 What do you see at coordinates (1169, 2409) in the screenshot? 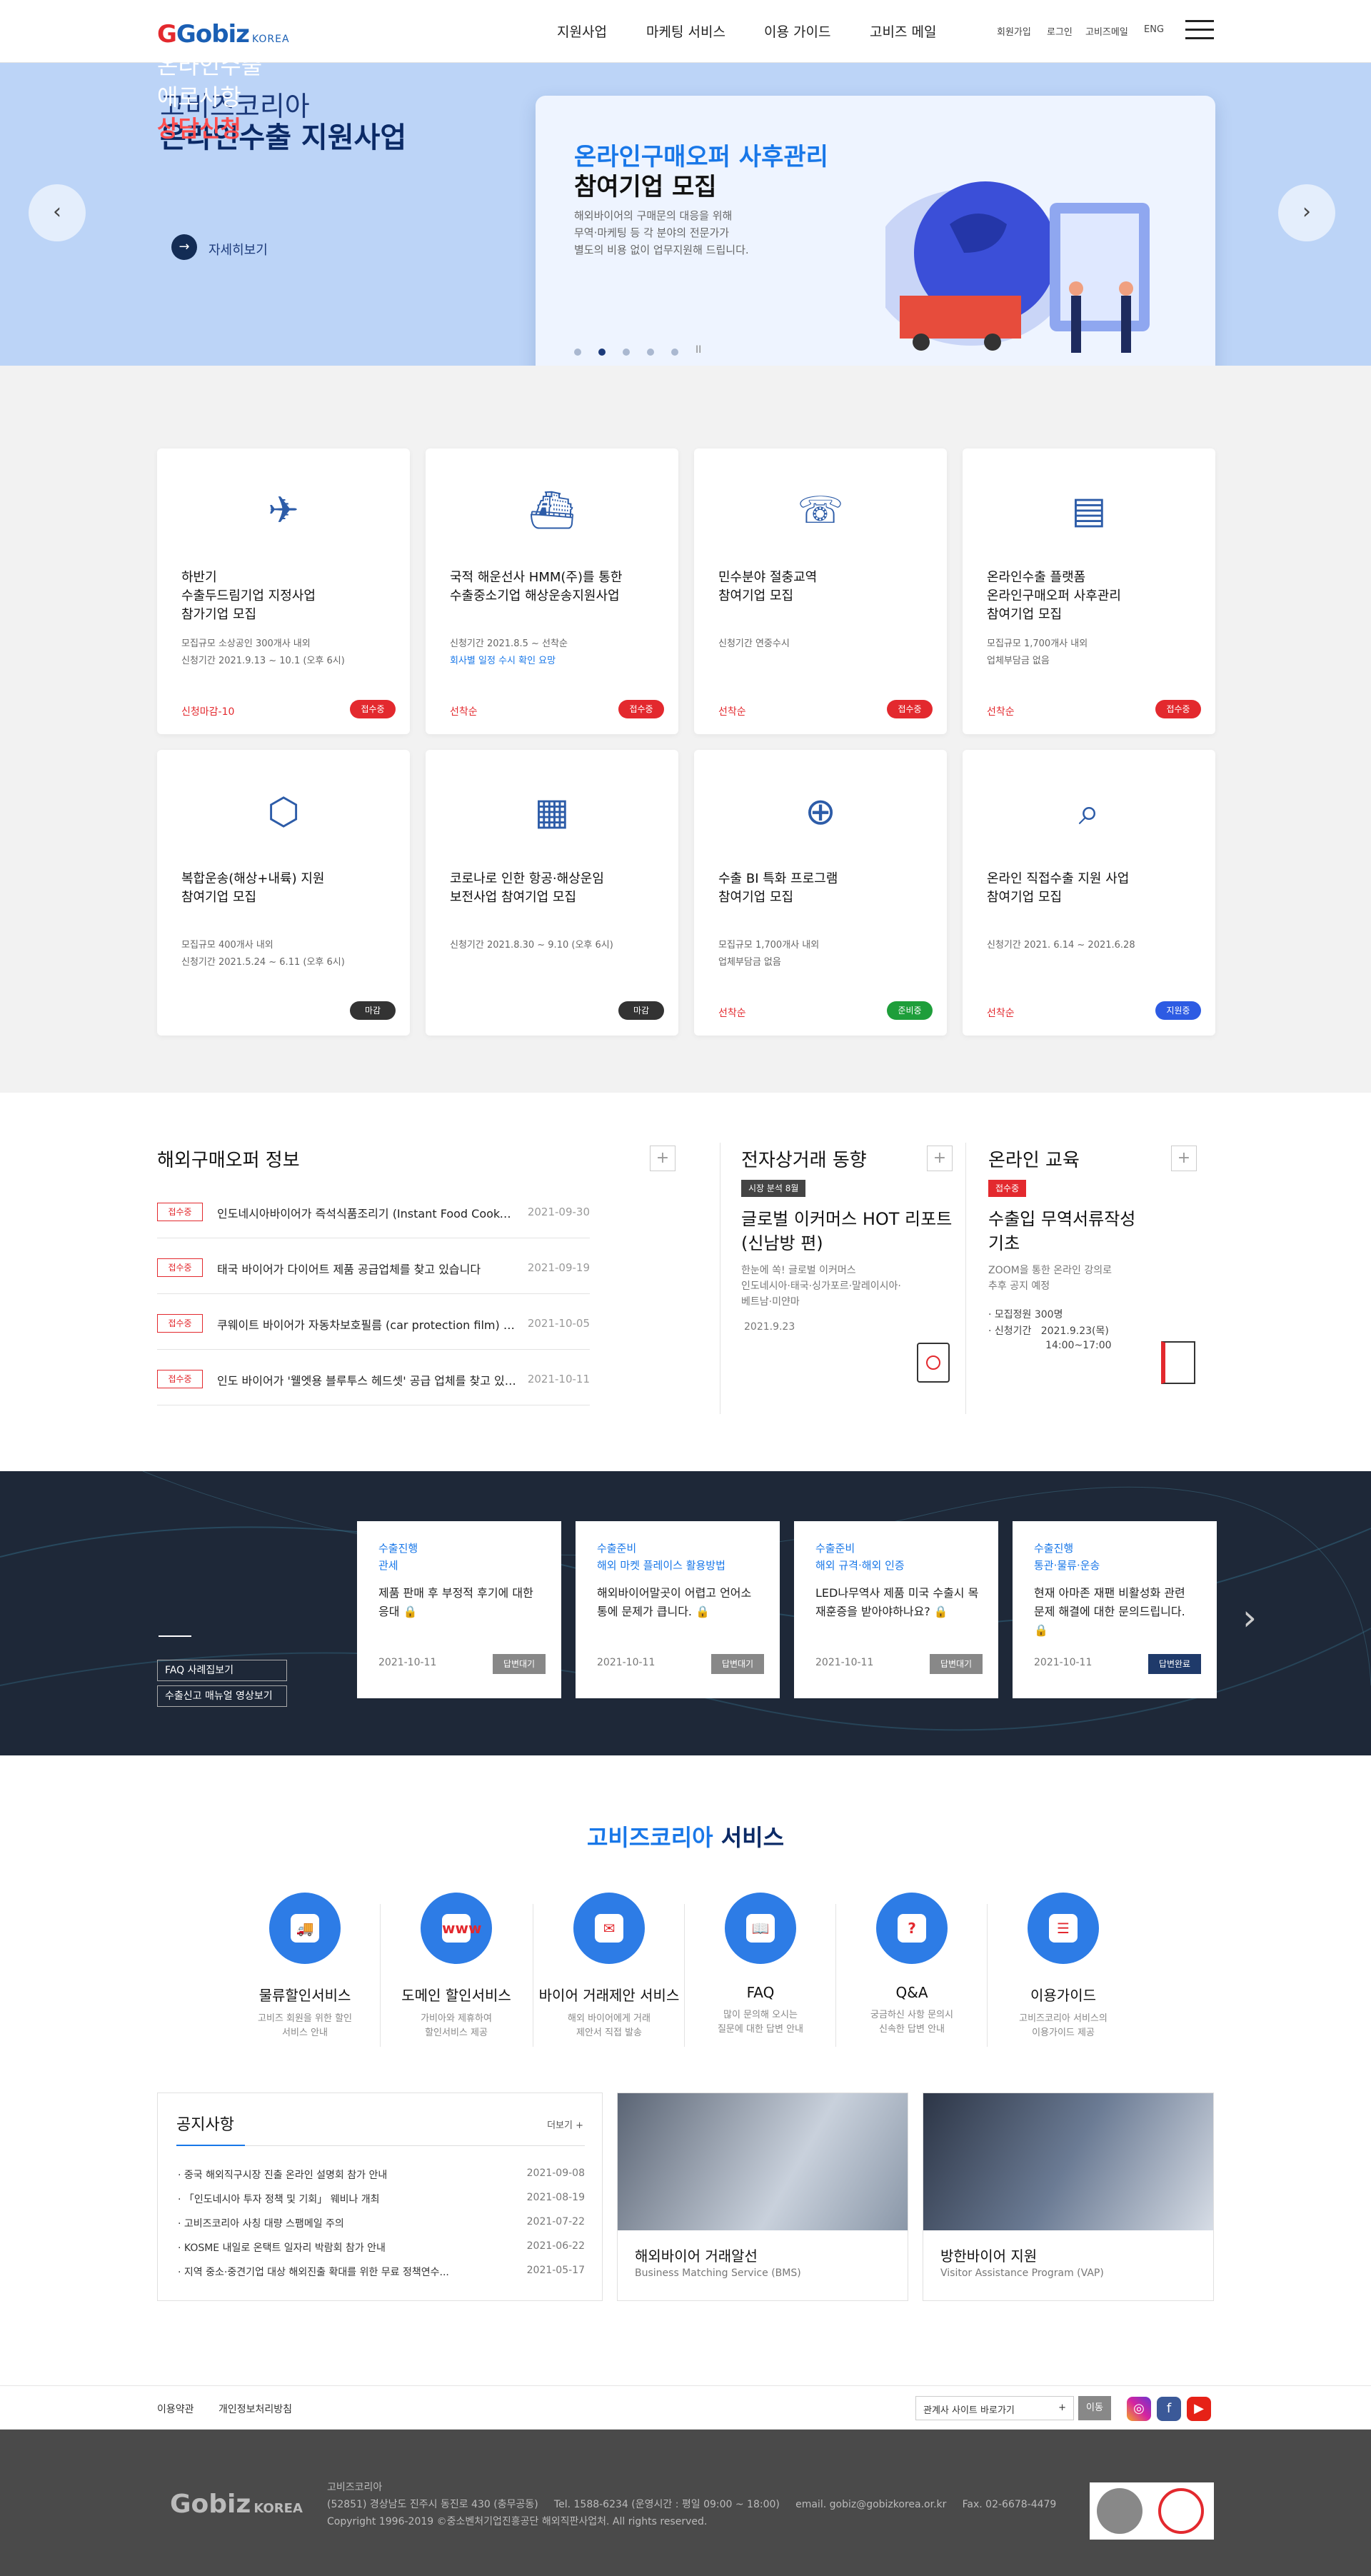
I see `facebook-icon: f` at bounding box center [1169, 2409].